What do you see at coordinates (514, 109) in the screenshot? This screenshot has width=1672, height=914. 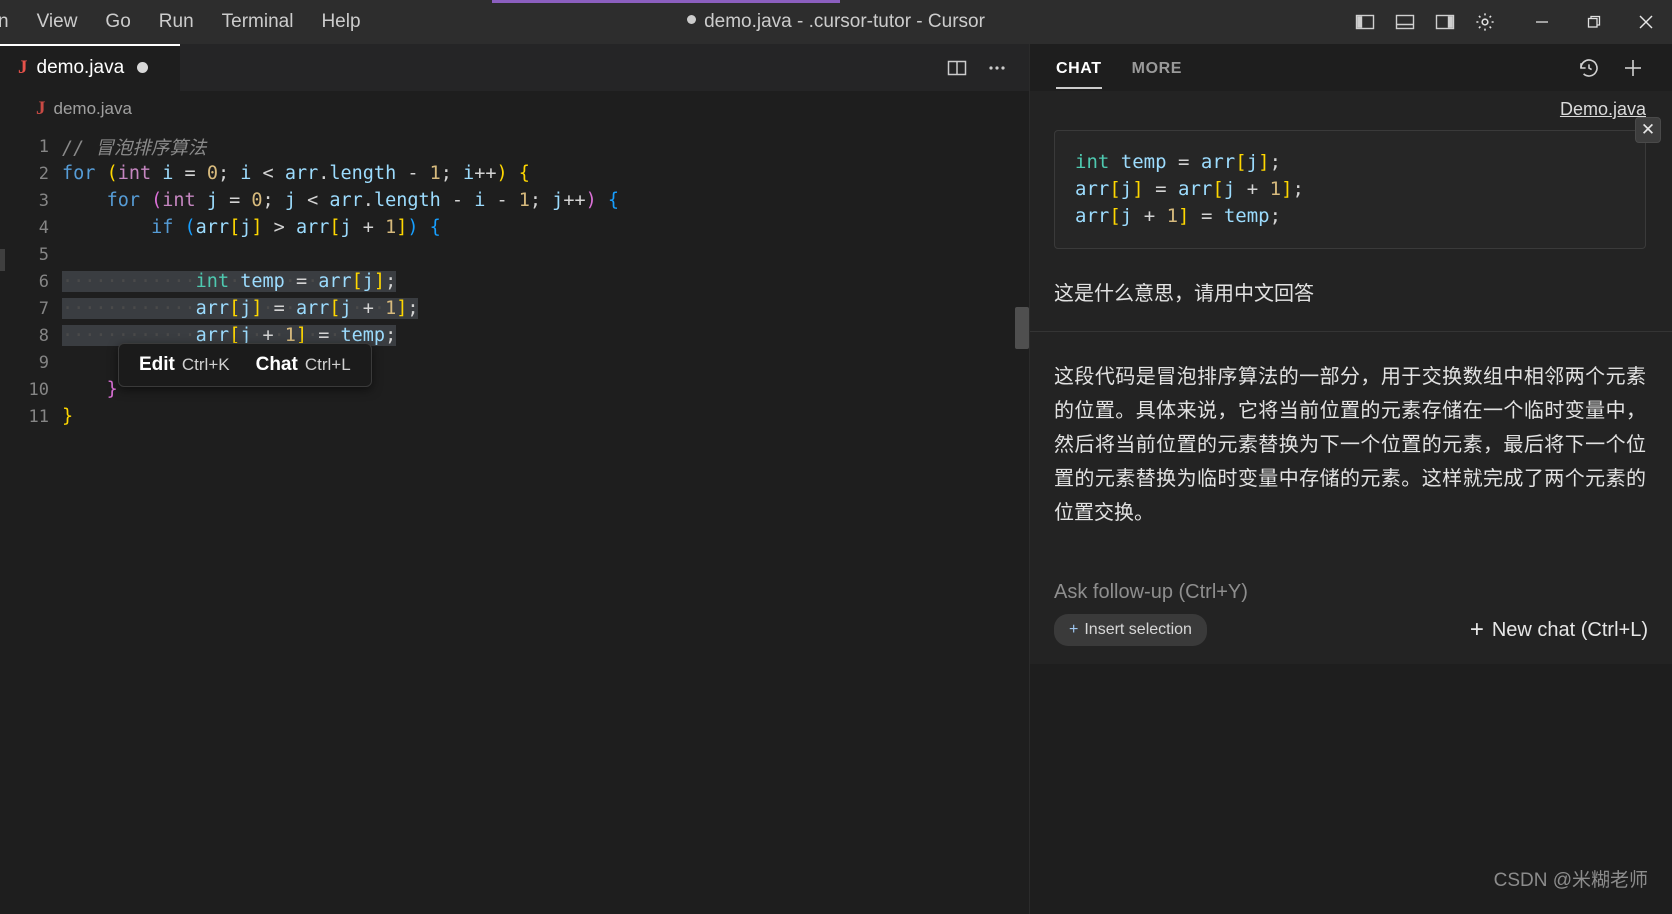 I see `breadcrumb: J demo.java` at bounding box center [514, 109].